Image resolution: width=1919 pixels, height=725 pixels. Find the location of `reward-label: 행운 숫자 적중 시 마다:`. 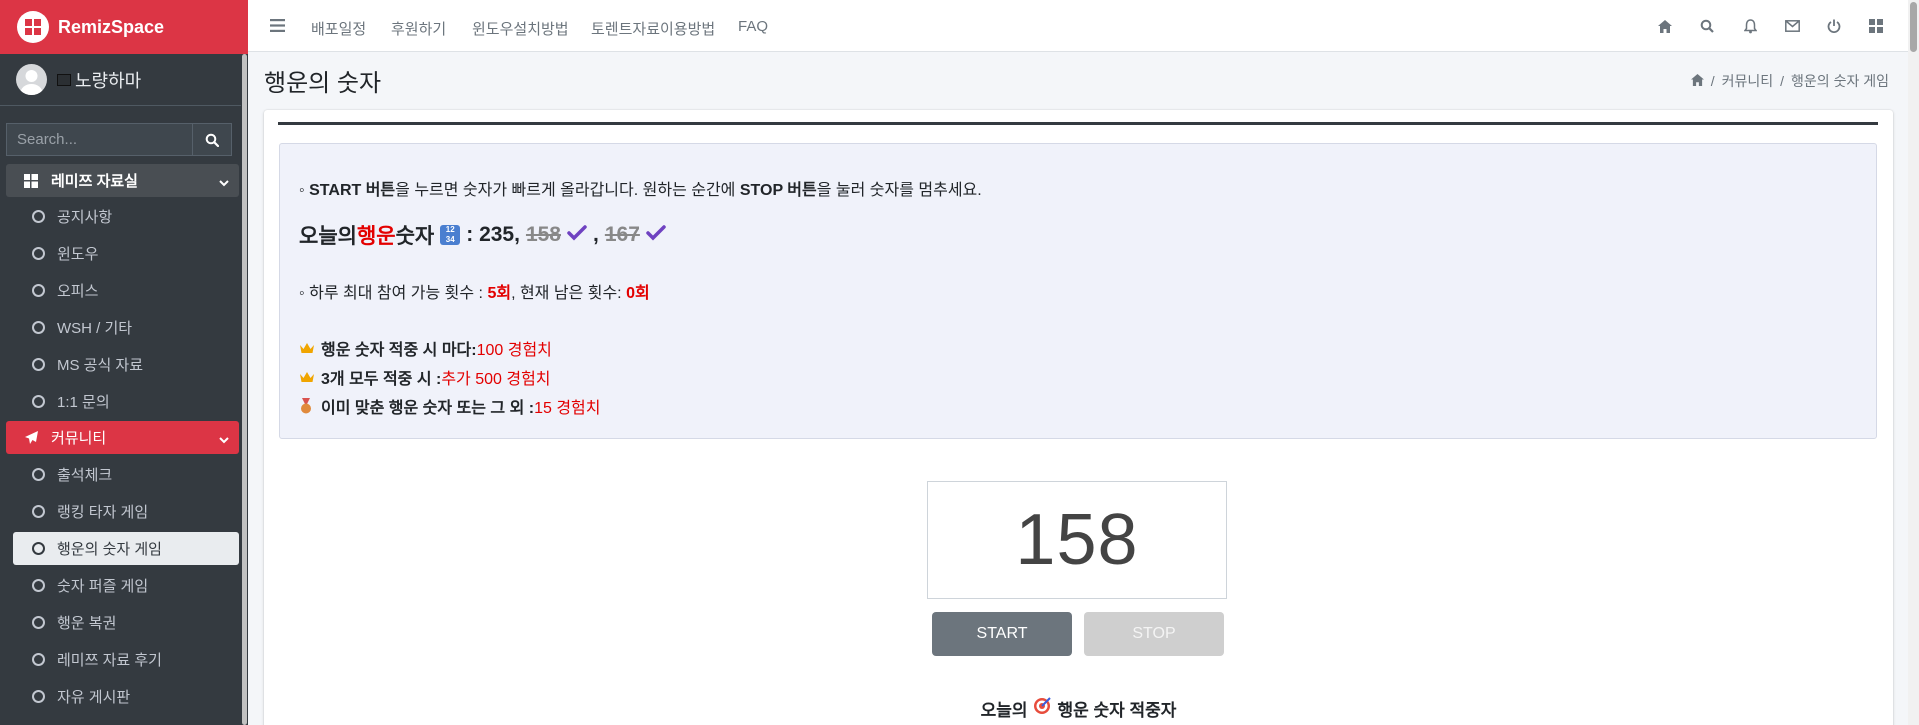

reward-label: 행운 숫자 적중 시 마다: is located at coordinates (399, 350).